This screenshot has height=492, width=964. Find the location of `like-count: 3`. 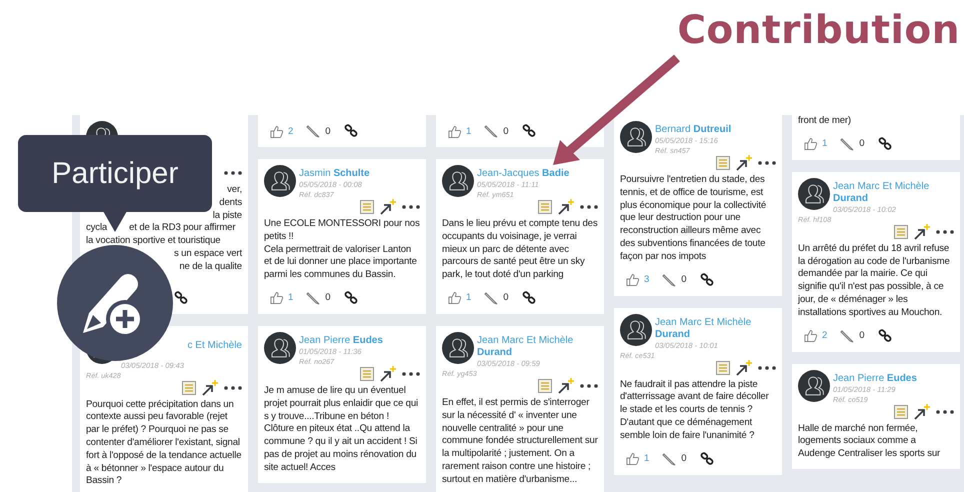

like-count: 3 is located at coordinates (647, 280).